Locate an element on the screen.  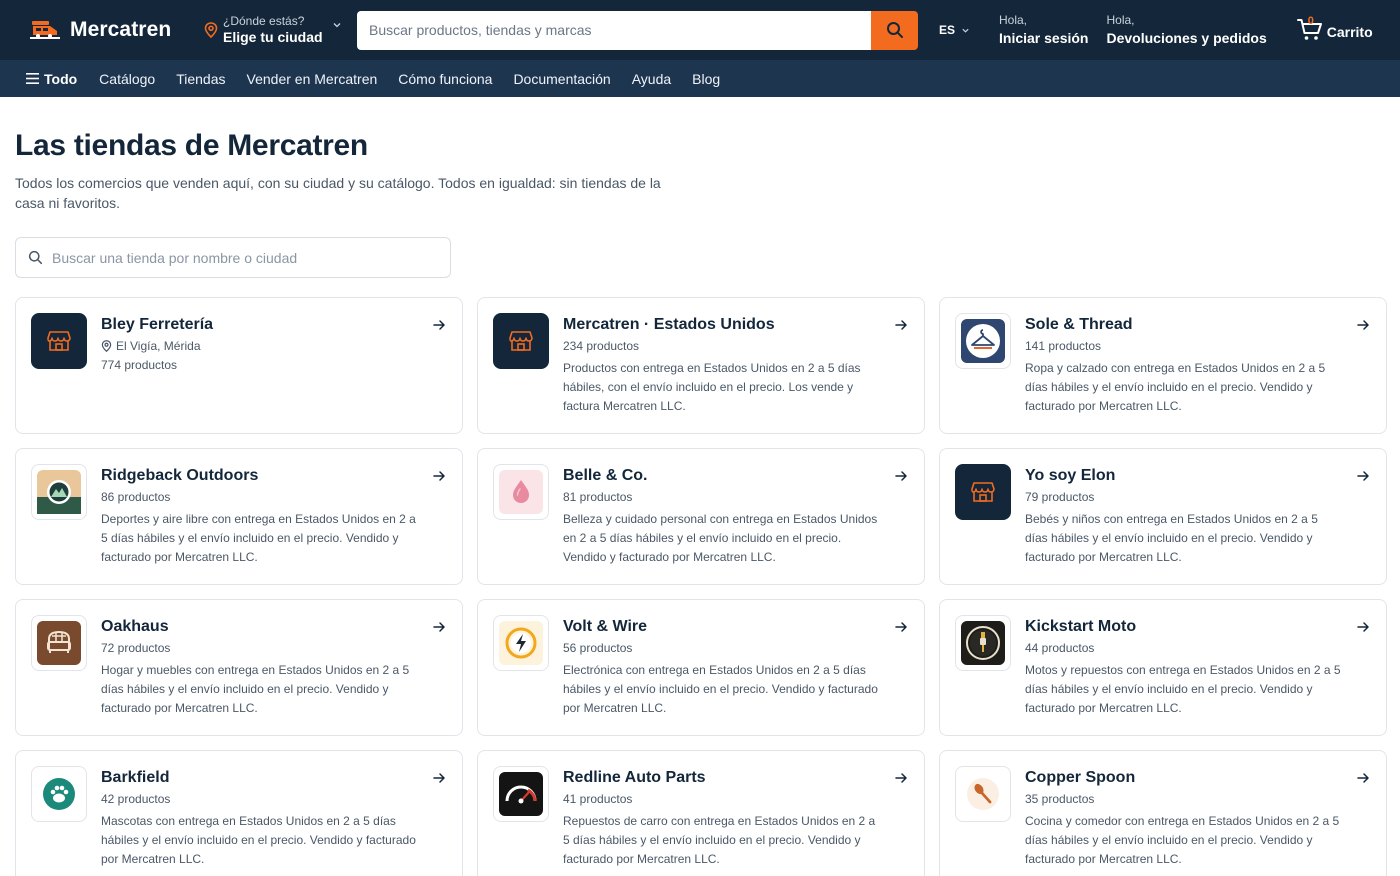
paw-icon is located at coordinates (59, 794).